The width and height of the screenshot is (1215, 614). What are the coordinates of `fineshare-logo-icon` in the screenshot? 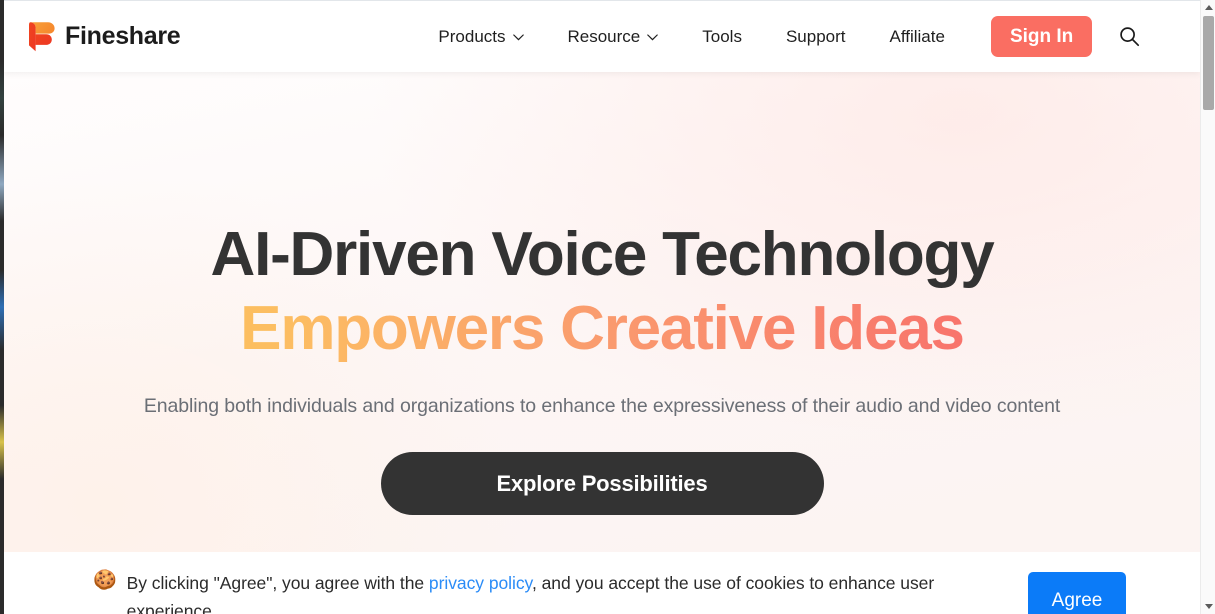 It's located at (42, 37).